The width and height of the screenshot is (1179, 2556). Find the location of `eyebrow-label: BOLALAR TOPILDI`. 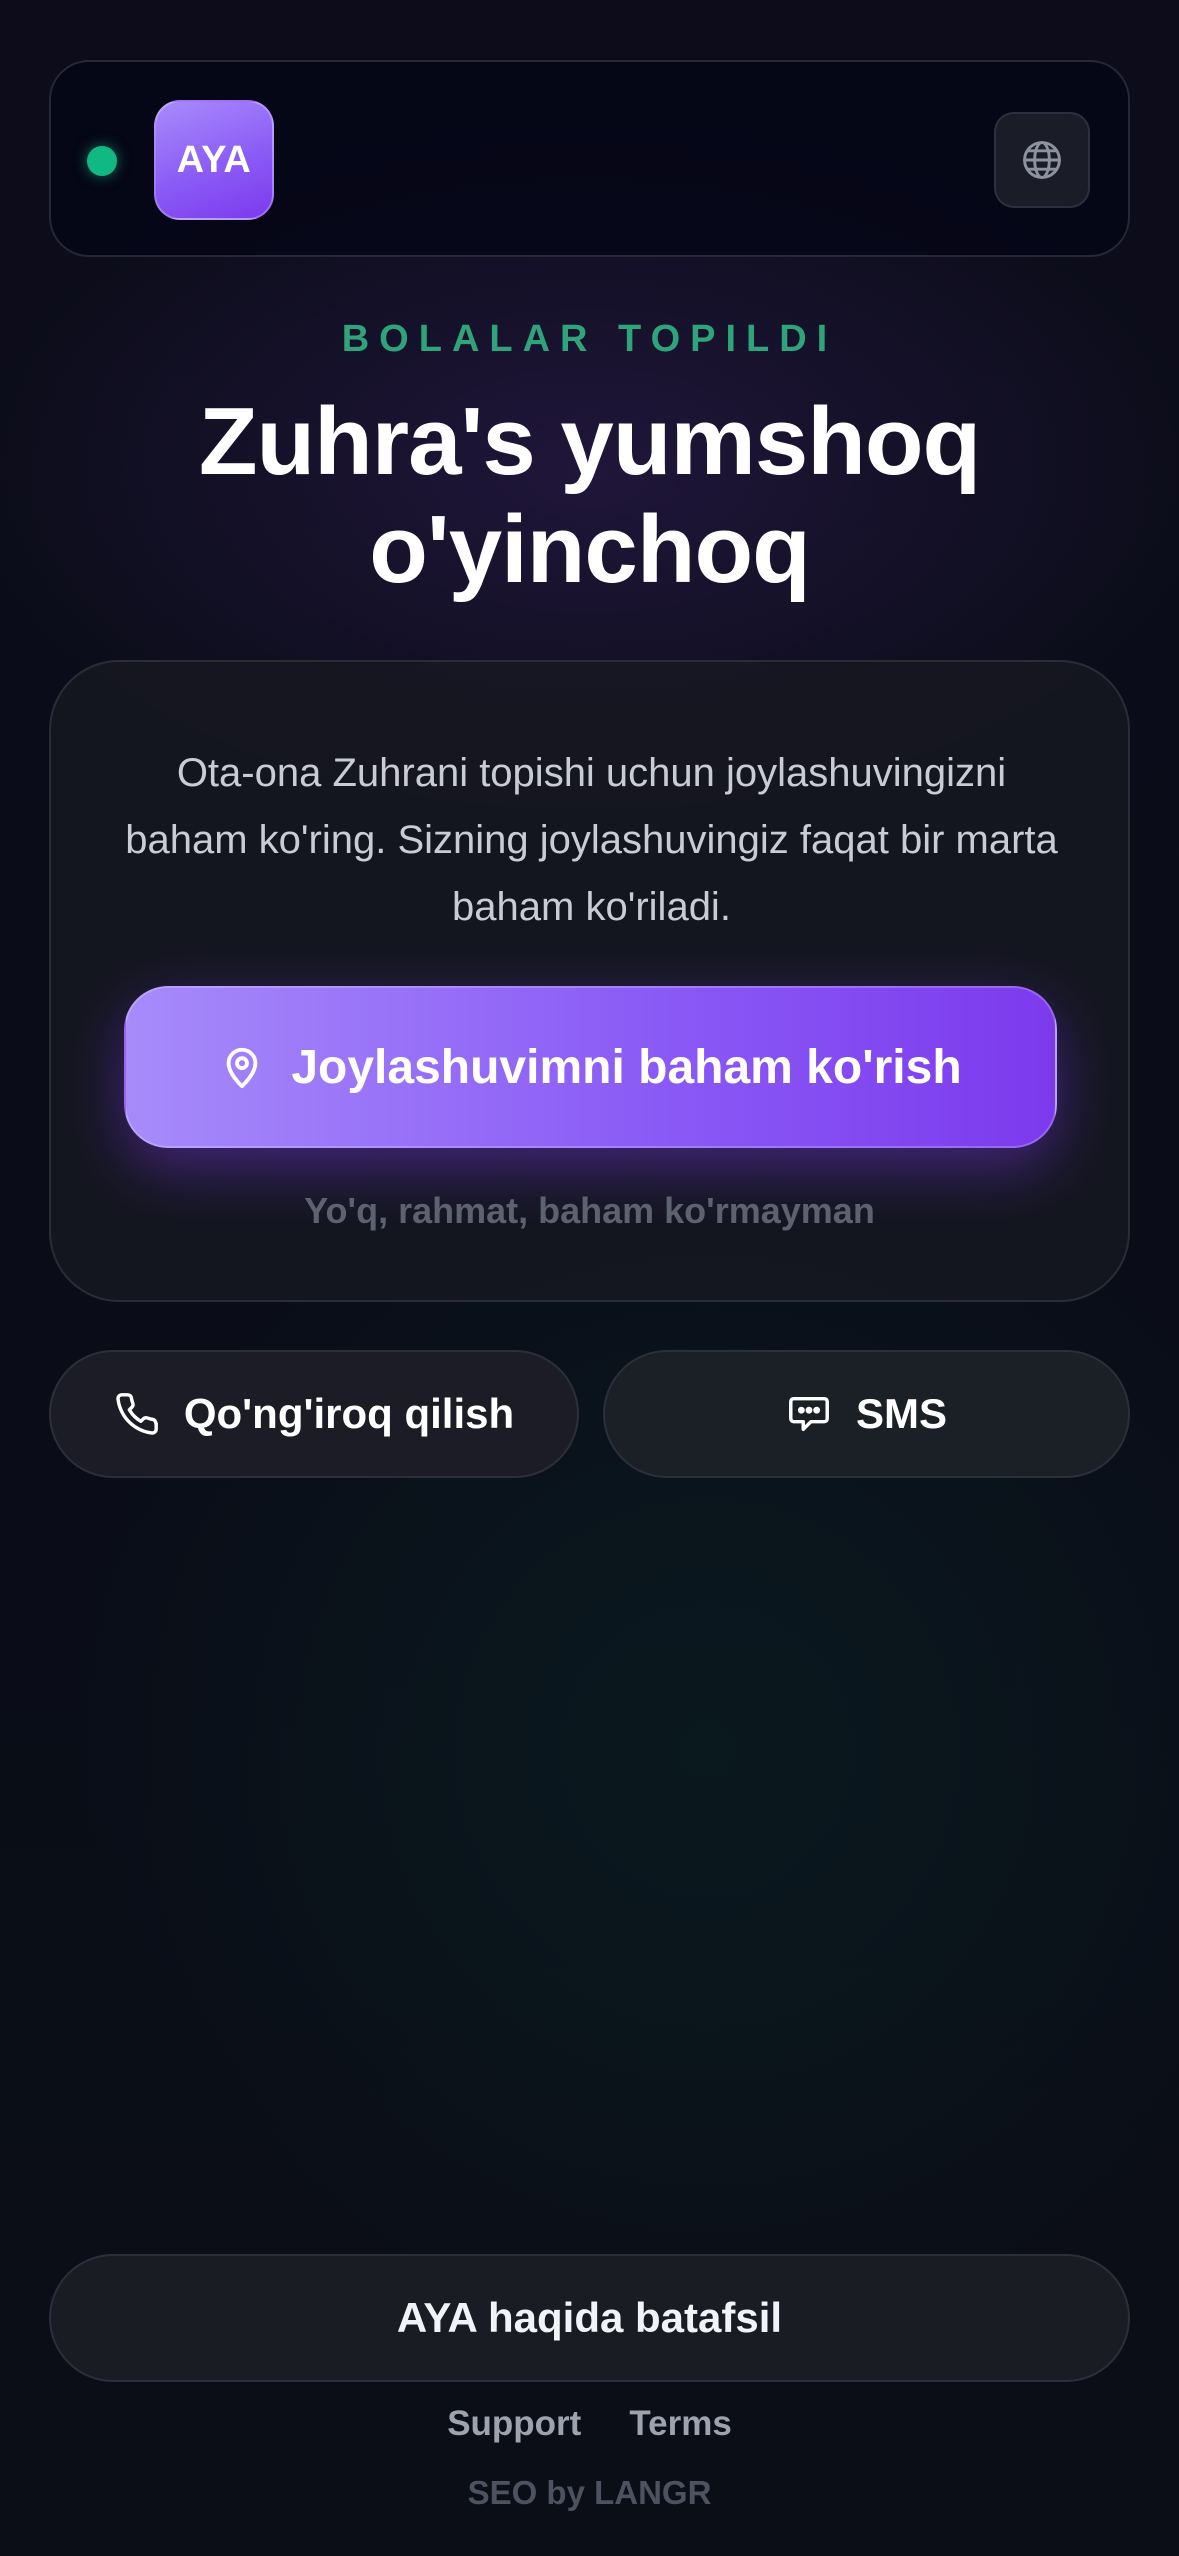

eyebrow-label: BOLALAR TOPILDI is located at coordinates (589, 339).